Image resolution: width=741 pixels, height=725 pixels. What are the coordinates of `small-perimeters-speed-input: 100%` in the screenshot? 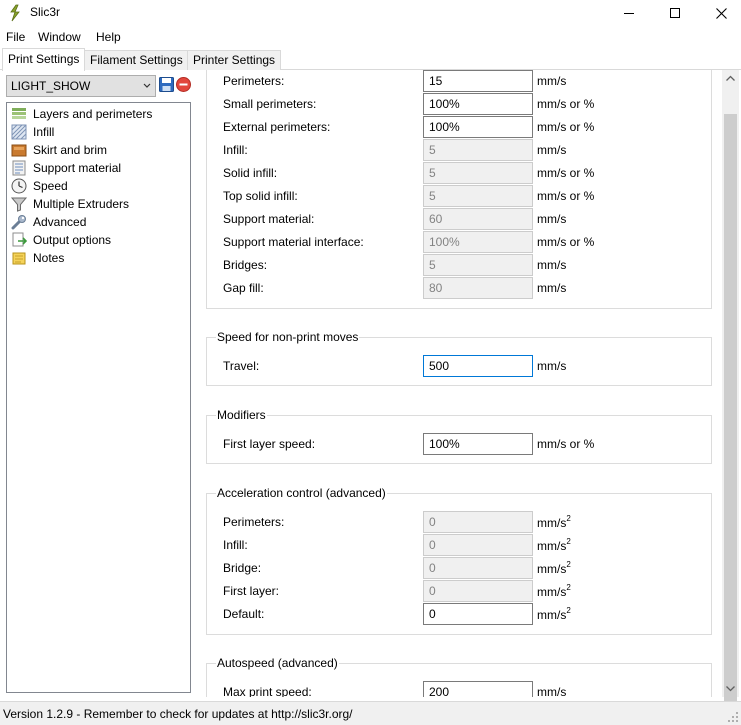 It's located at (478, 104).